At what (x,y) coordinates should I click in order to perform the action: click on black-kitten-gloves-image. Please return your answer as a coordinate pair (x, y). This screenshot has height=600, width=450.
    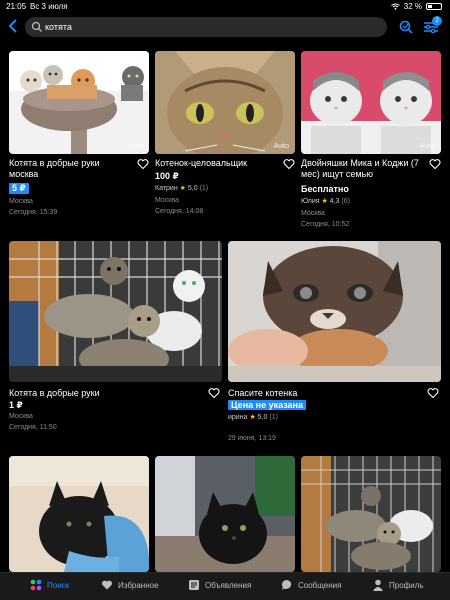
    Looking at the image, I should click on (79, 514).